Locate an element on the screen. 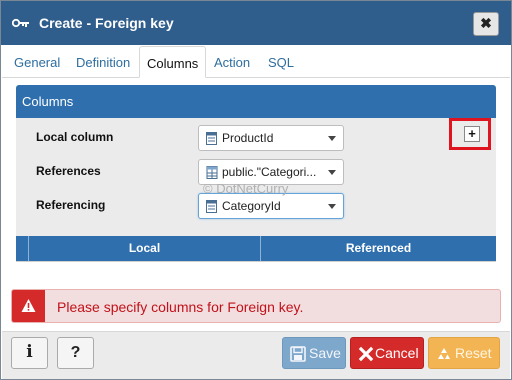 The image size is (512, 380). dialog-title: Create - Foreign key is located at coordinates (106, 23).